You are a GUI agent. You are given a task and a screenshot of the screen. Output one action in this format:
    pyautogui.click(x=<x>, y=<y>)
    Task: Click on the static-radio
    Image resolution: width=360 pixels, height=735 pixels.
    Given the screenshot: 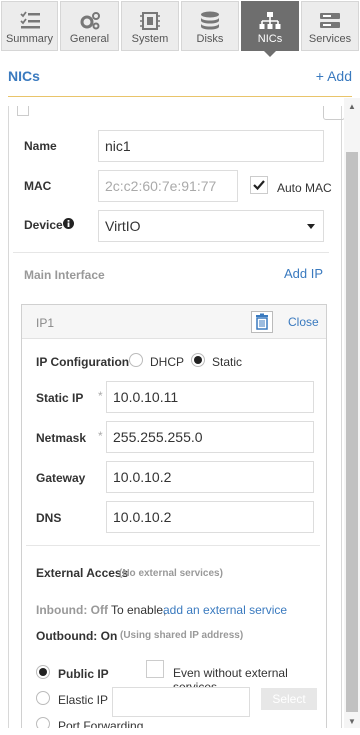 What is the action you would take?
    pyautogui.click(x=198, y=360)
    